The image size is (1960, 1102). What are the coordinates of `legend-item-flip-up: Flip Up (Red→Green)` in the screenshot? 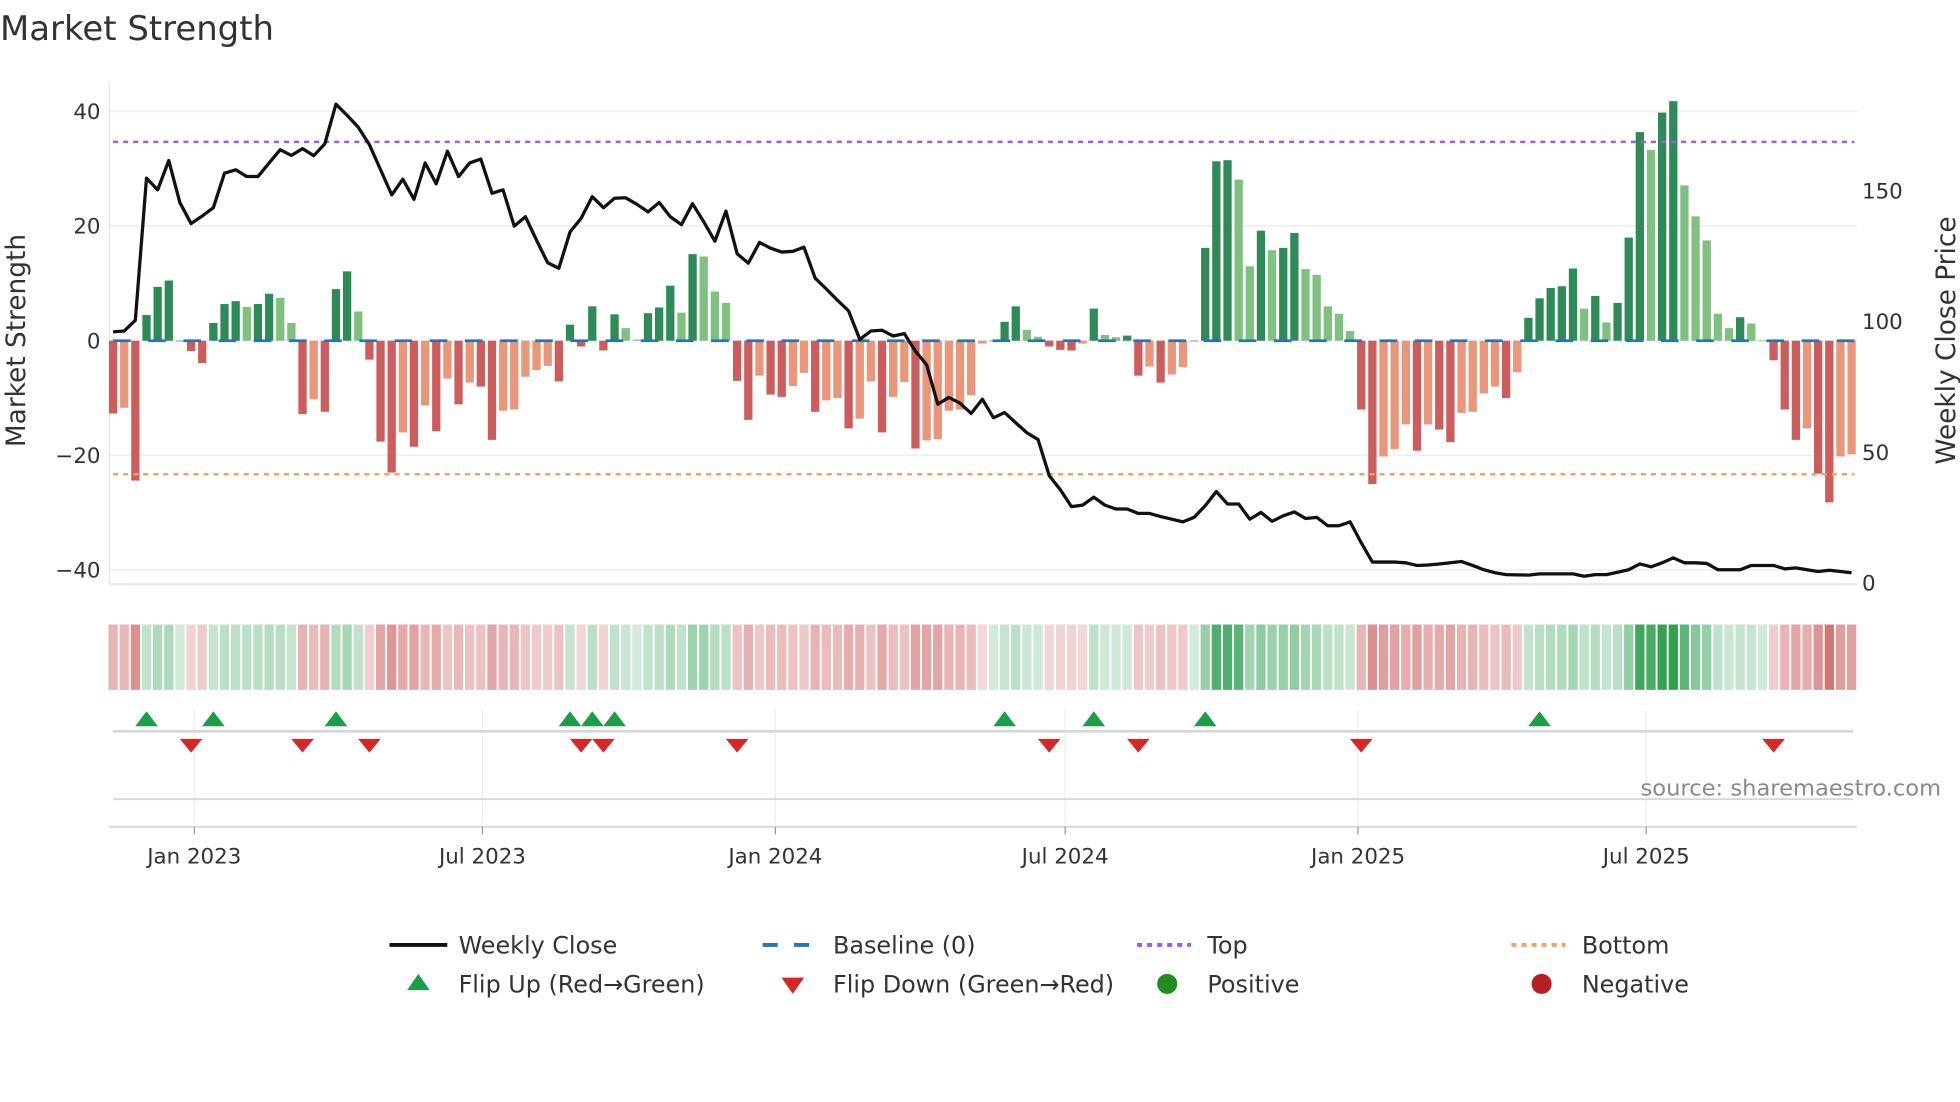 It's located at (556, 985).